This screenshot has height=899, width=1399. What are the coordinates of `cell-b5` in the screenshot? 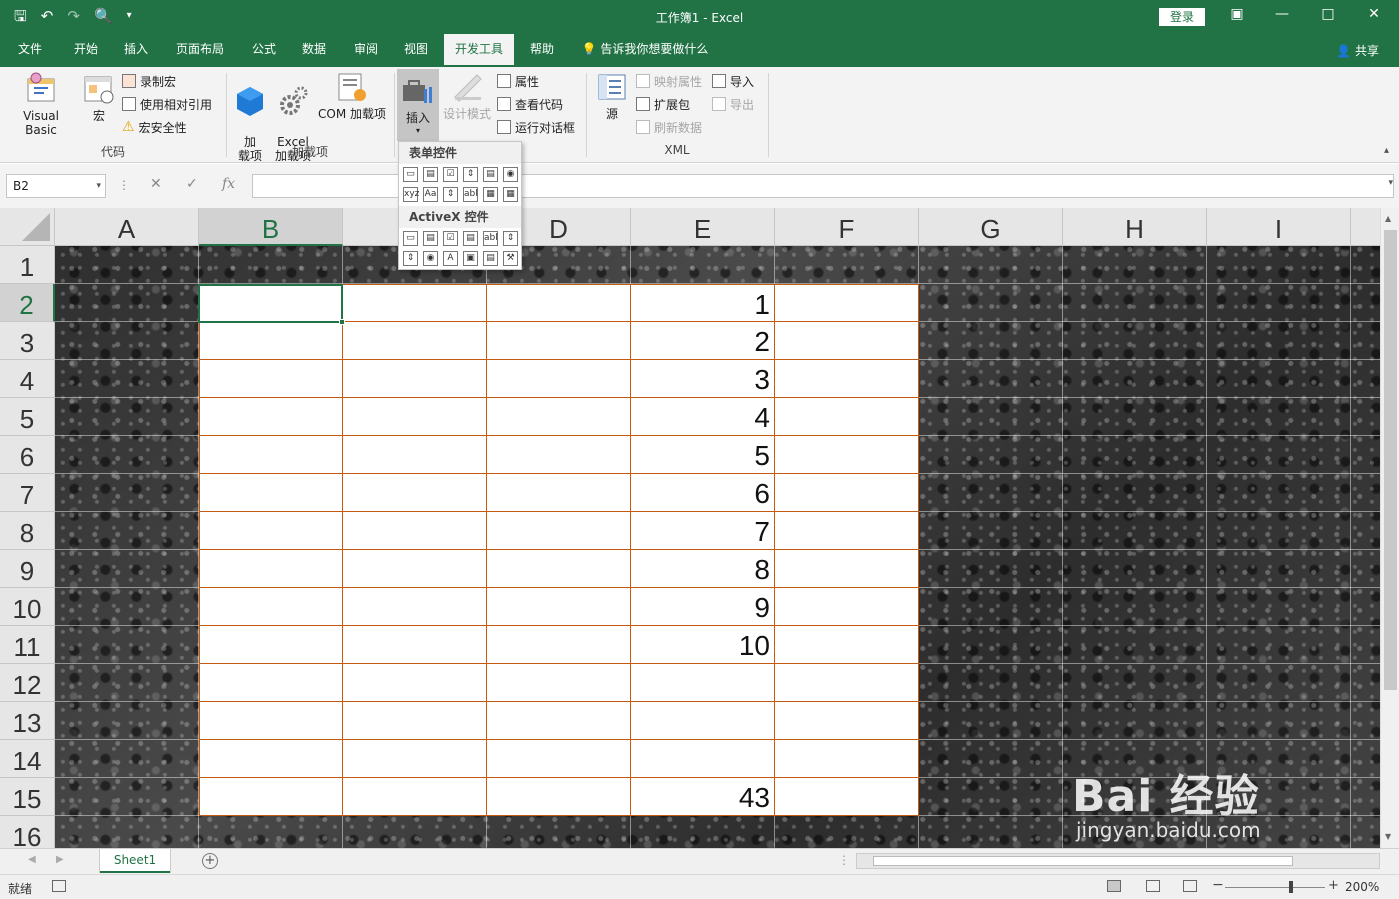 It's located at (271, 417).